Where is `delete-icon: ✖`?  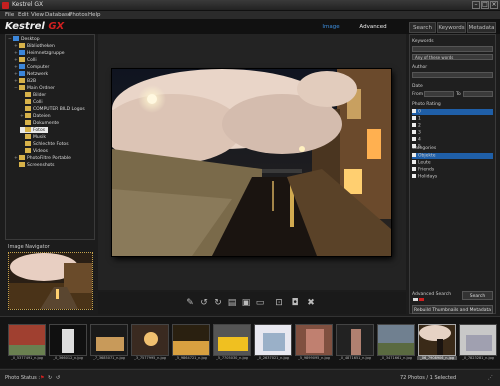
delete-icon: ✖ is located at coordinates (311, 303).